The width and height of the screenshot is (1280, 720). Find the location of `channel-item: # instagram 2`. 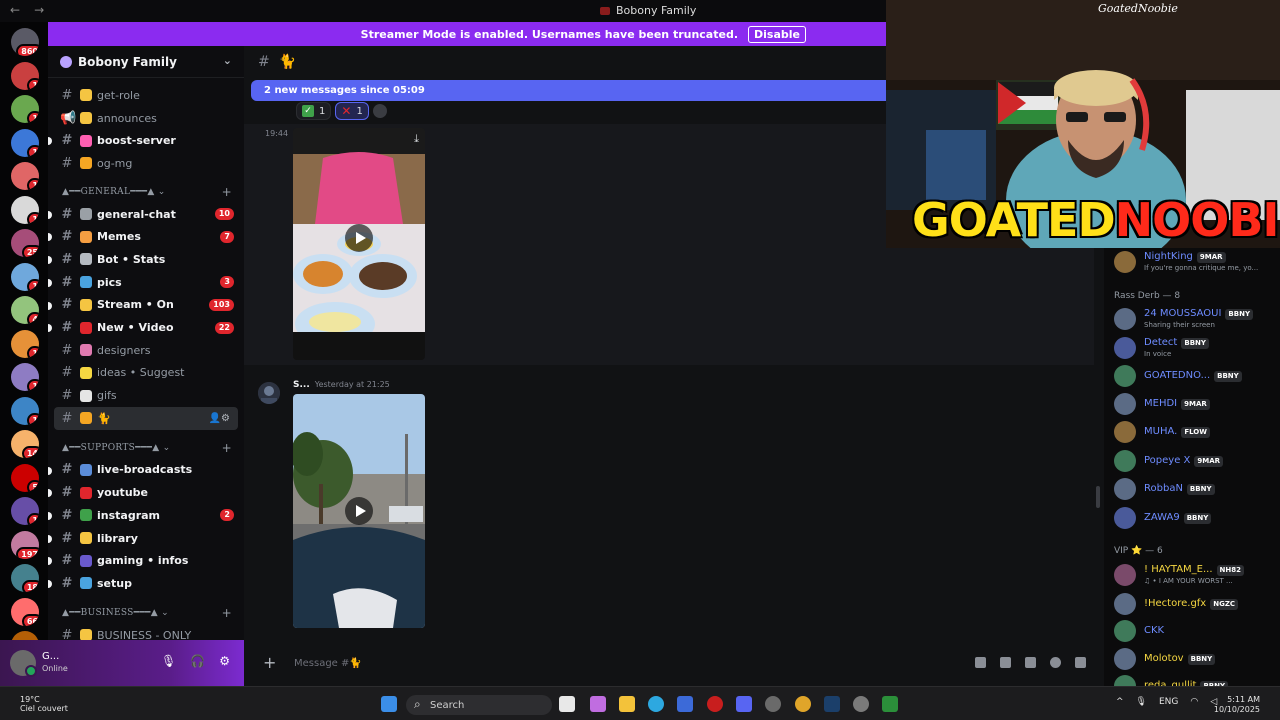

channel-item: # instagram 2 is located at coordinates (146, 515).